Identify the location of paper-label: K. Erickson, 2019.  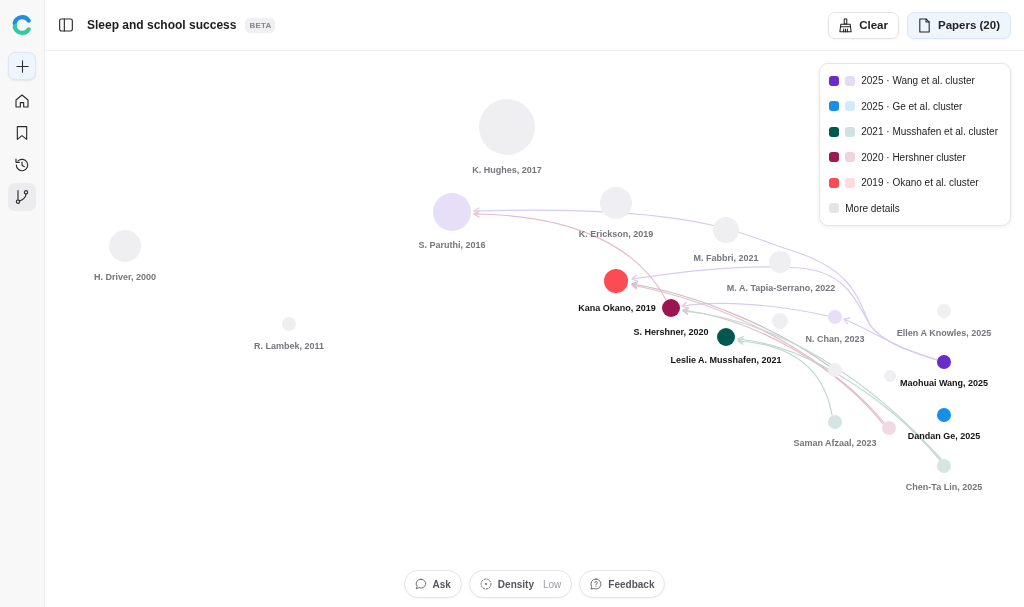
(616, 234).